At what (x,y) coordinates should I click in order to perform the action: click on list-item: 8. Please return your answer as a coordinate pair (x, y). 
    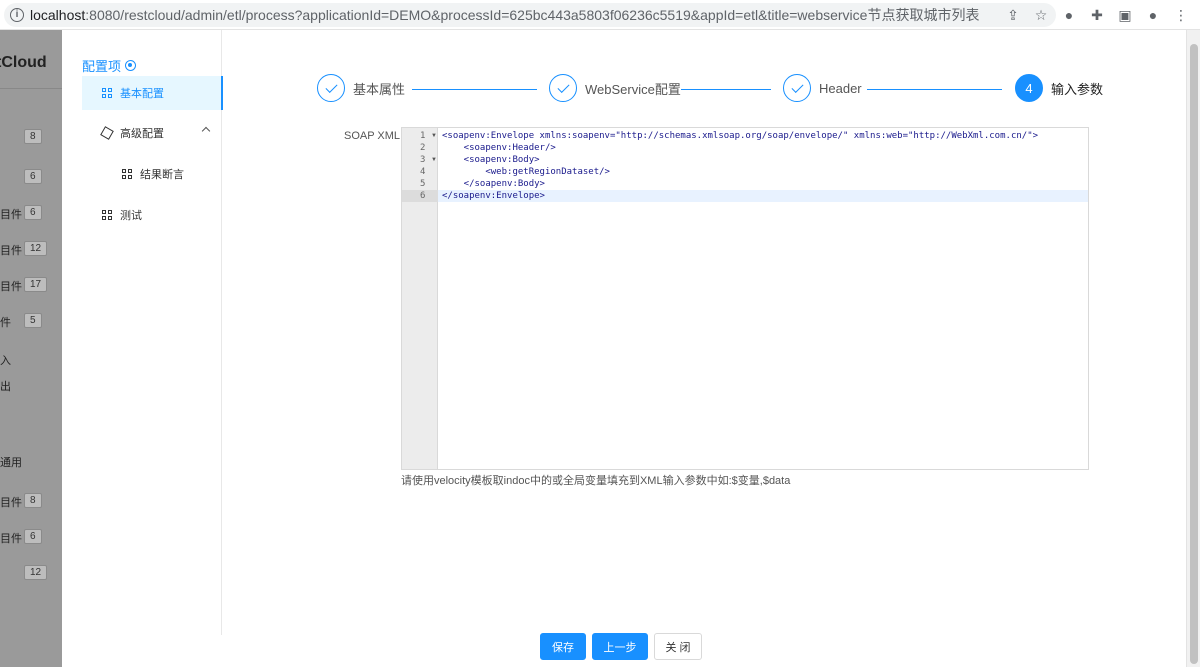
    Looking at the image, I should click on (31, 137).